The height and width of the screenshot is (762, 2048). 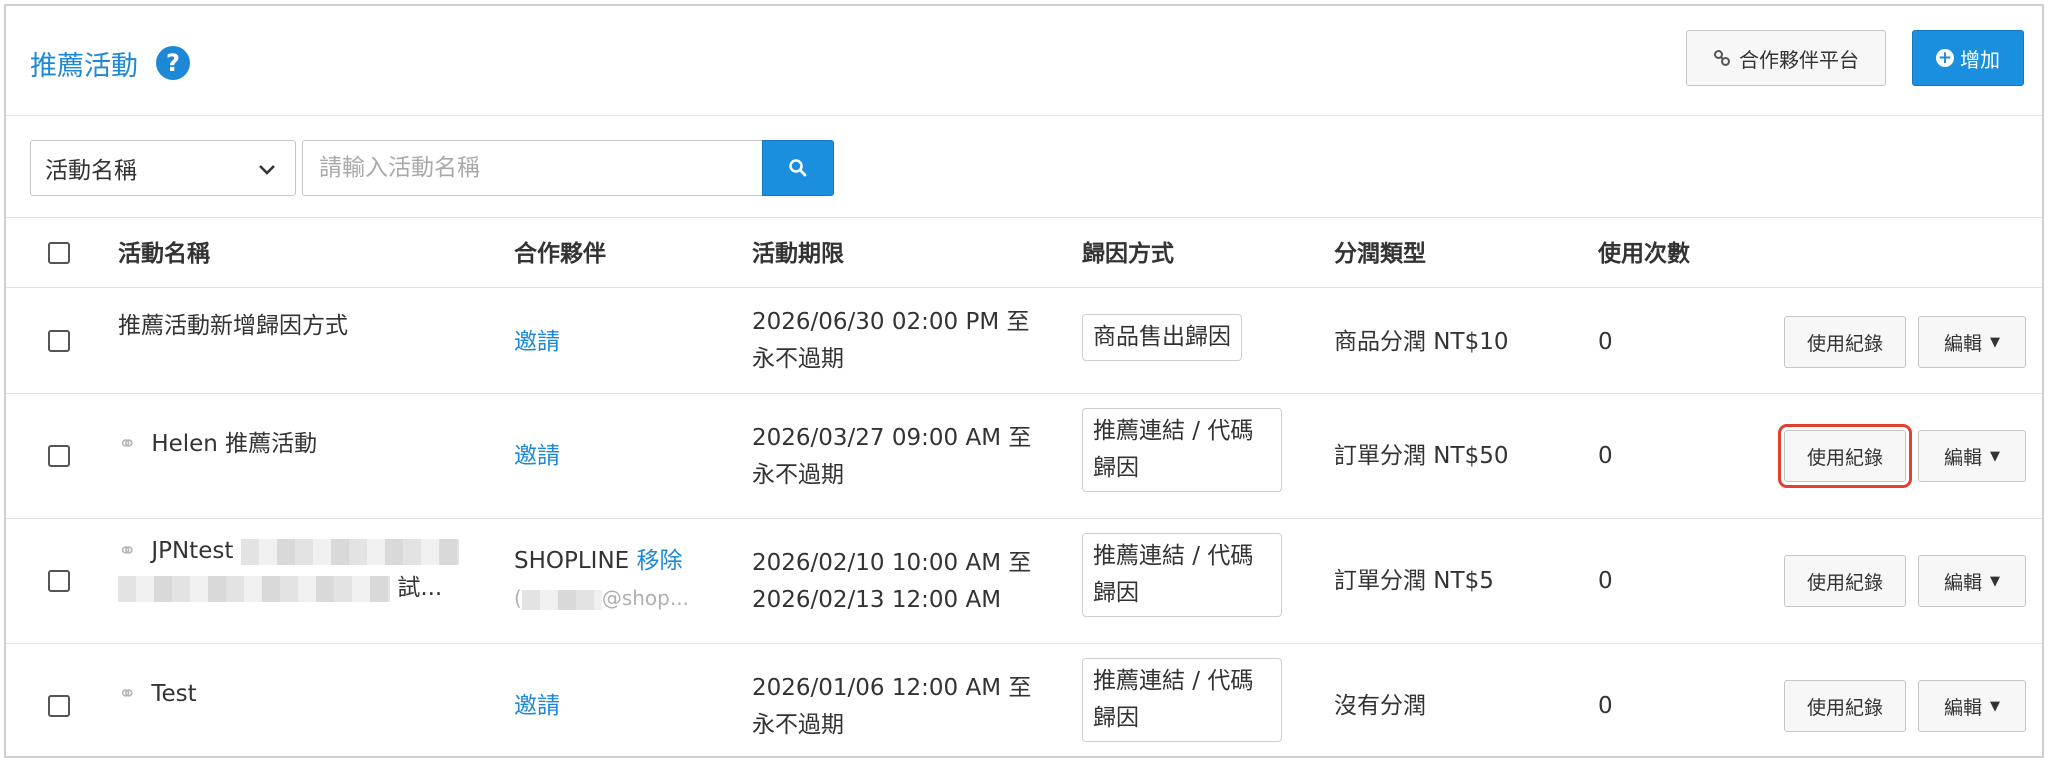 I want to click on commission-type: 訂單分潤 NT$50, so click(x=1421, y=456).